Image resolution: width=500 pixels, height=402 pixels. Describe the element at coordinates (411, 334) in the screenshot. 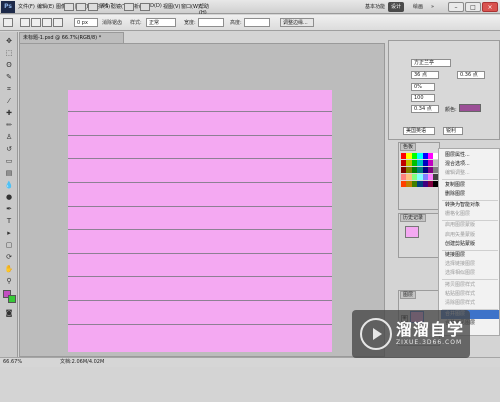

I see `watermark: 溜溜自学 ZIXUE.3D66.COM` at that location.